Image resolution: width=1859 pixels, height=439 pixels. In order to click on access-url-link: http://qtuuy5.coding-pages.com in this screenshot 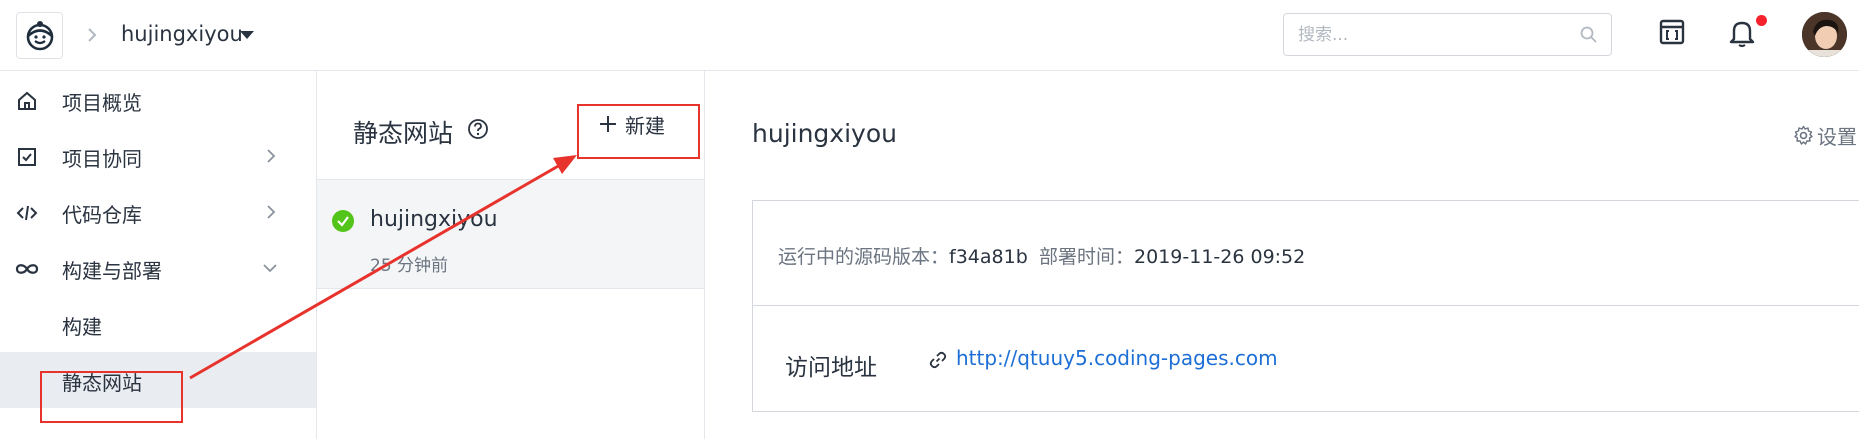, I will do `click(1117, 358)`.